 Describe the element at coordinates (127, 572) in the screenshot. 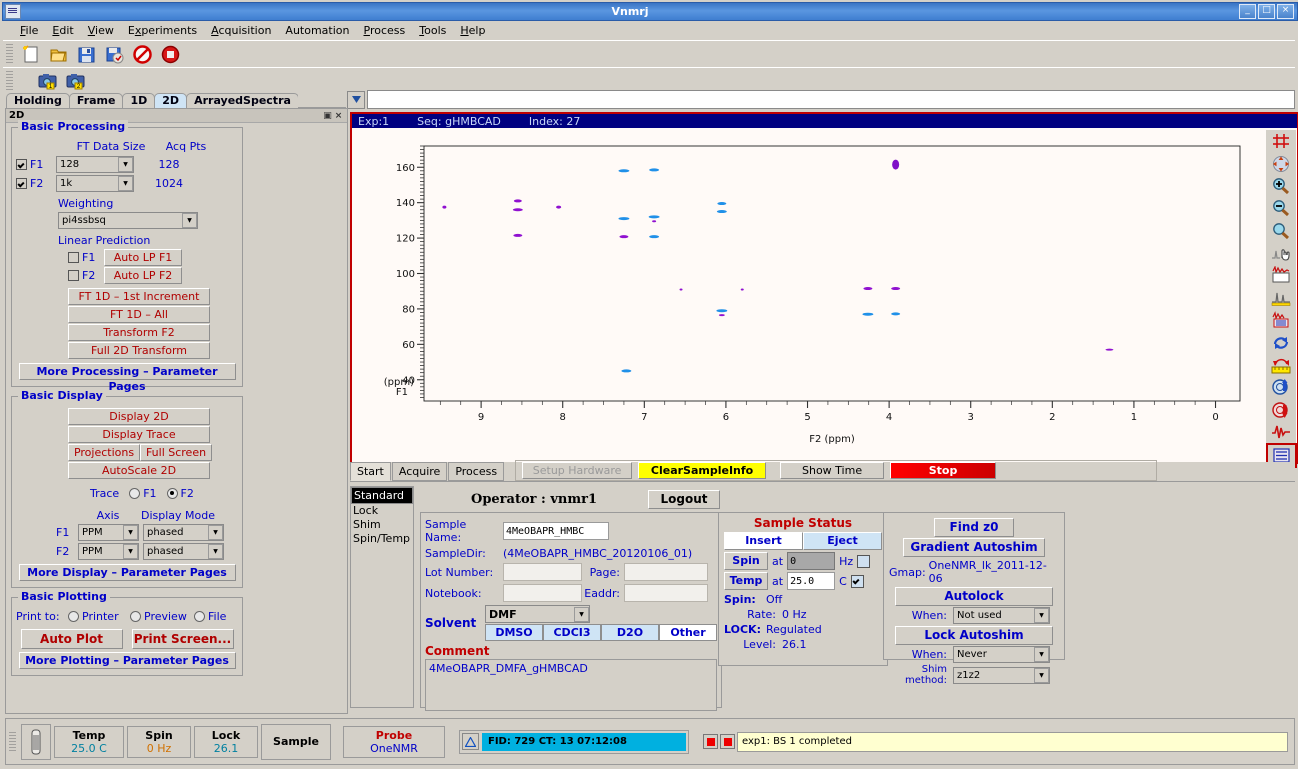

I see `more-display-button: More Display – Parameter Pages` at that location.